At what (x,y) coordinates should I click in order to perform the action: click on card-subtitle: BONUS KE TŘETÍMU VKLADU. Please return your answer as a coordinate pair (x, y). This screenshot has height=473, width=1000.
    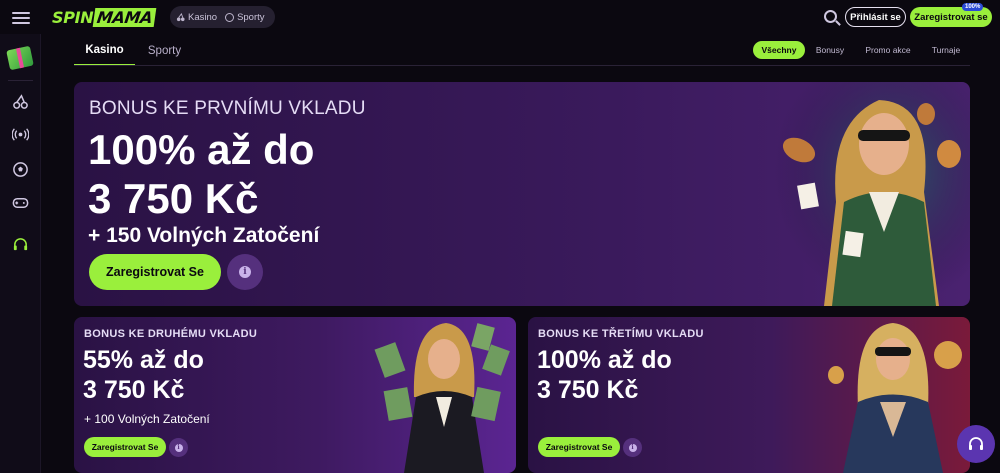
    Looking at the image, I should click on (621, 334).